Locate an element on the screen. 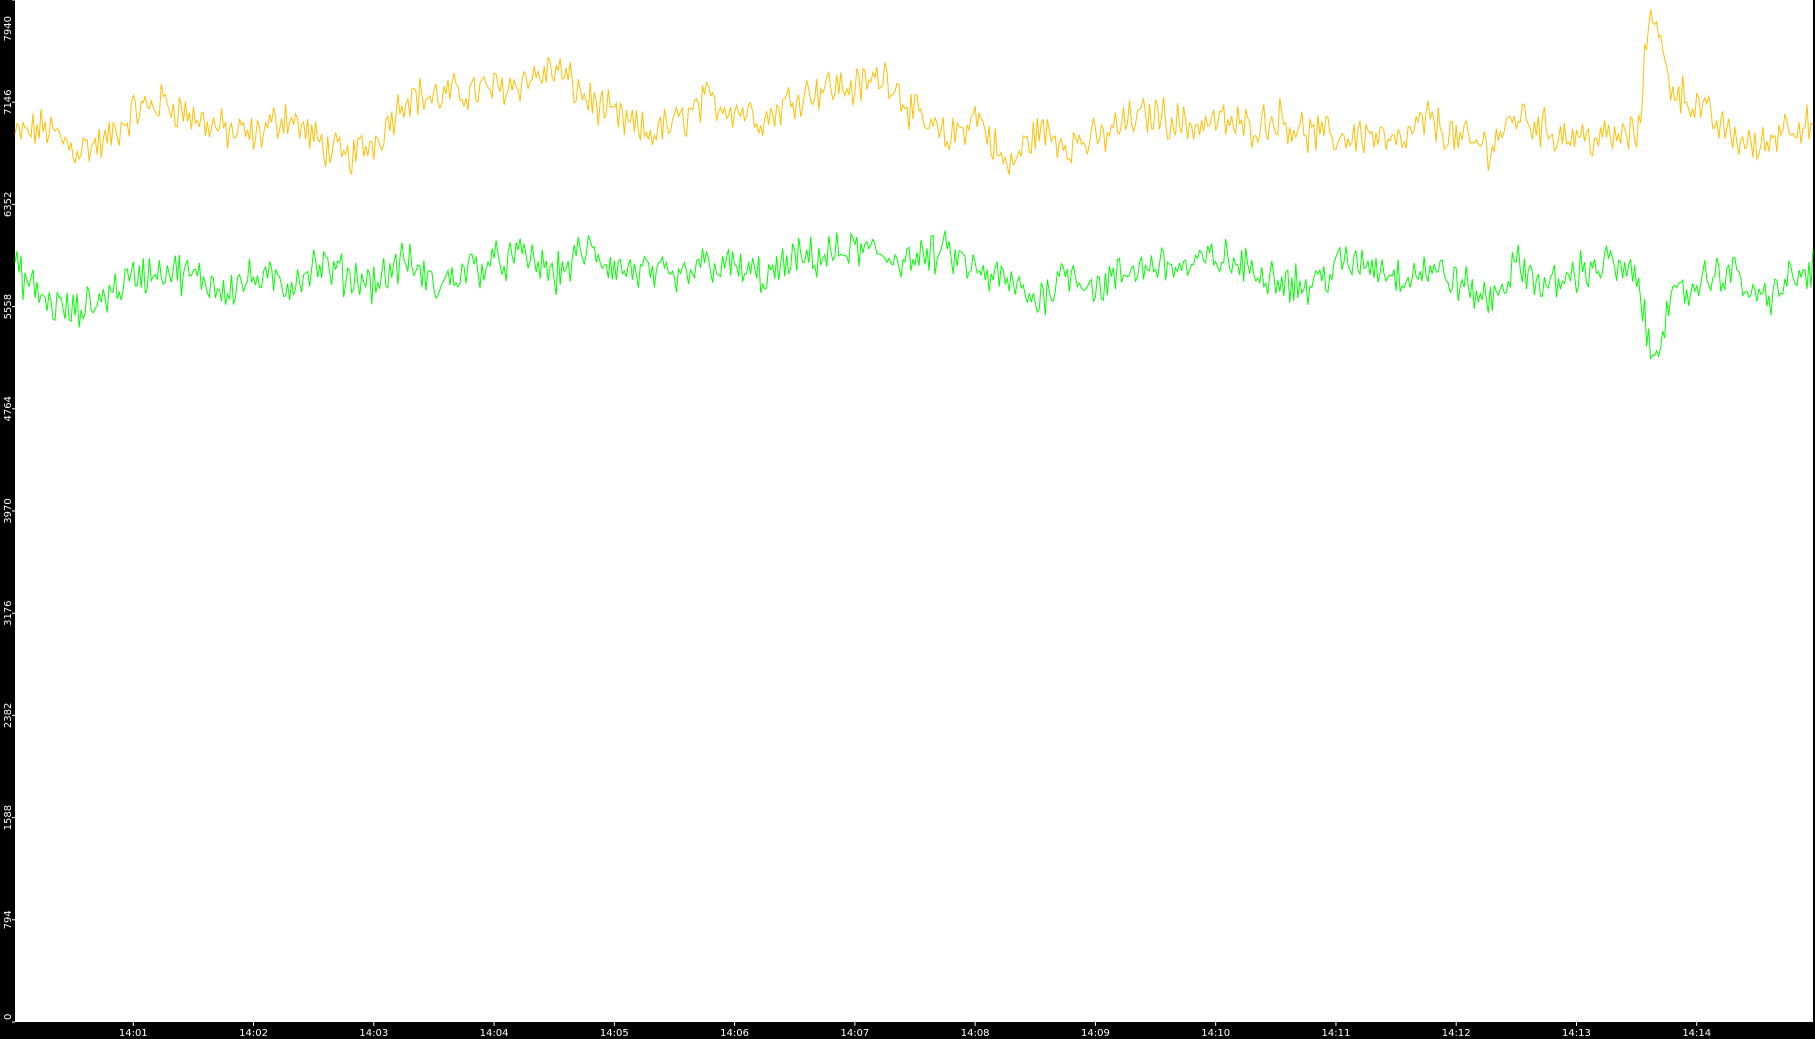 Image resolution: width=1815 pixels, height=1039 pixels. x-tick-label: 14:01 is located at coordinates (133, 1033).